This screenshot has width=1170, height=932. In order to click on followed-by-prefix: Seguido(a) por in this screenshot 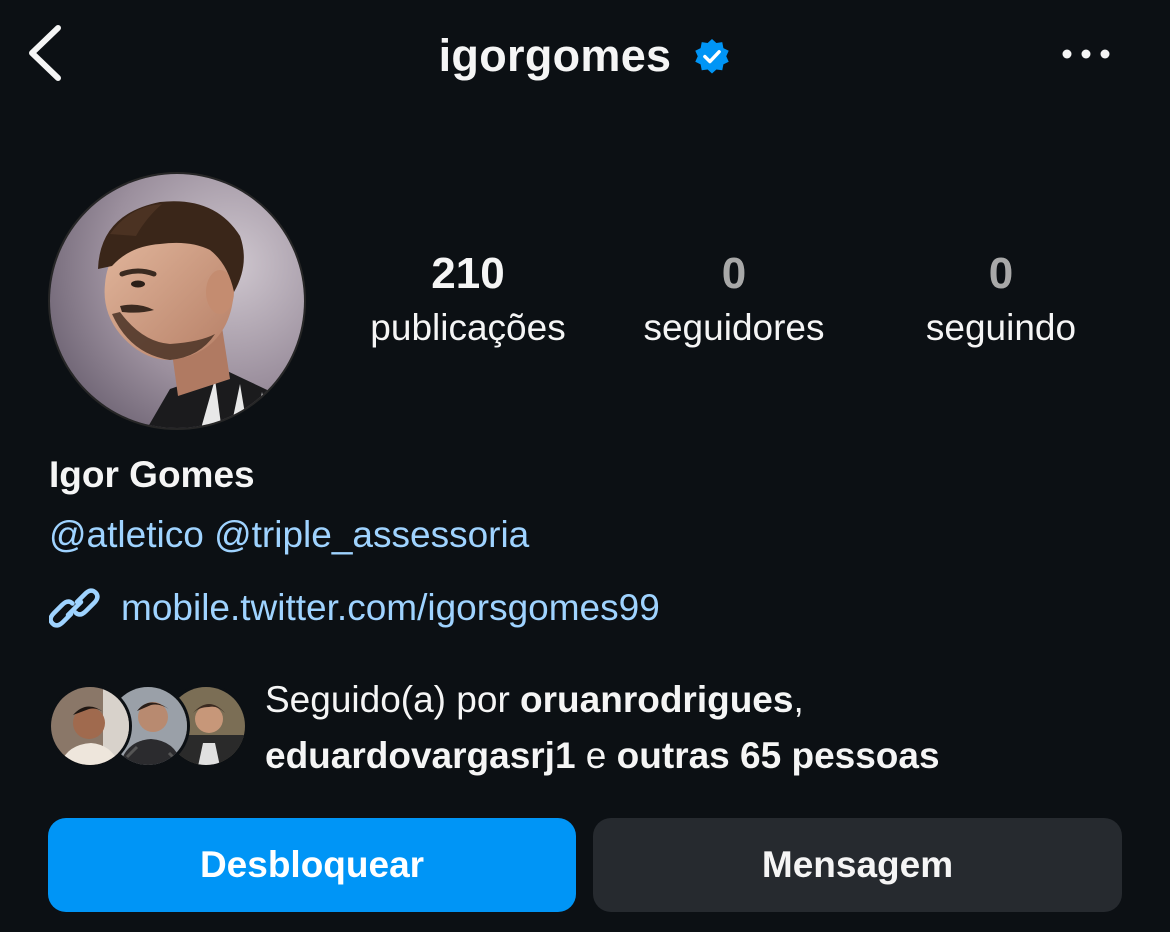, I will do `click(393, 699)`.